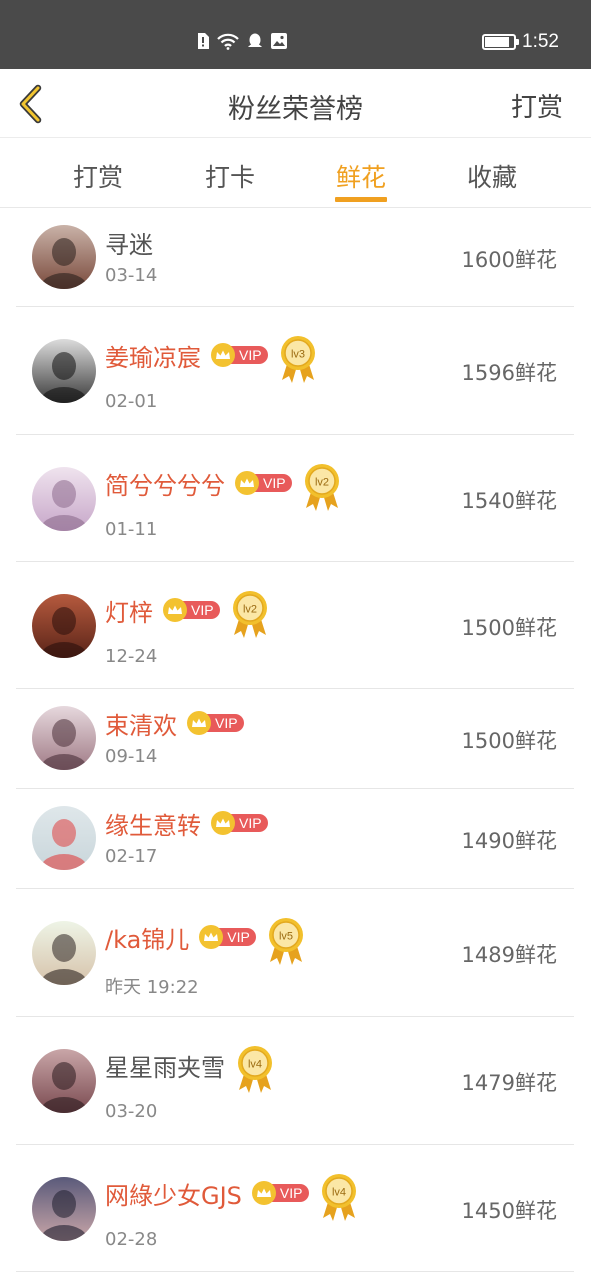  What do you see at coordinates (509, 1083) in the screenshot?
I see `flower-amount: 1479鲜花` at bounding box center [509, 1083].